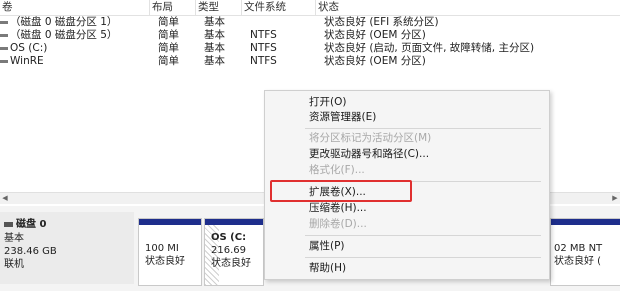  What do you see at coordinates (31, 224) in the screenshot?
I see `disk-name: 磁盘 0` at bounding box center [31, 224].